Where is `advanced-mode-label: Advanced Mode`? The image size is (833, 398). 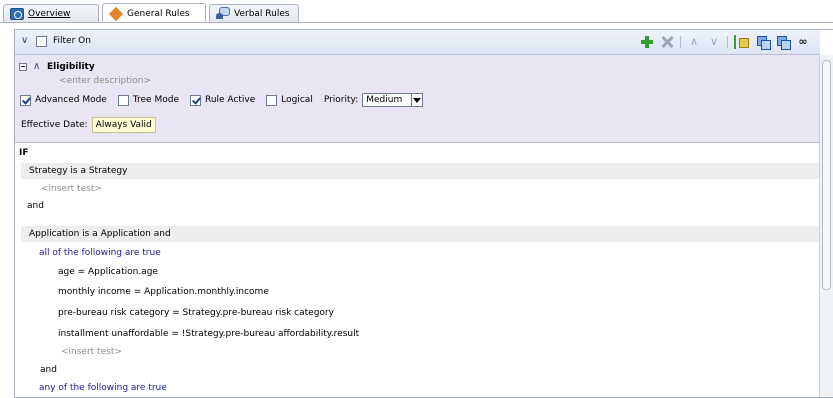 advanced-mode-label: Advanced Mode is located at coordinates (71, 100).